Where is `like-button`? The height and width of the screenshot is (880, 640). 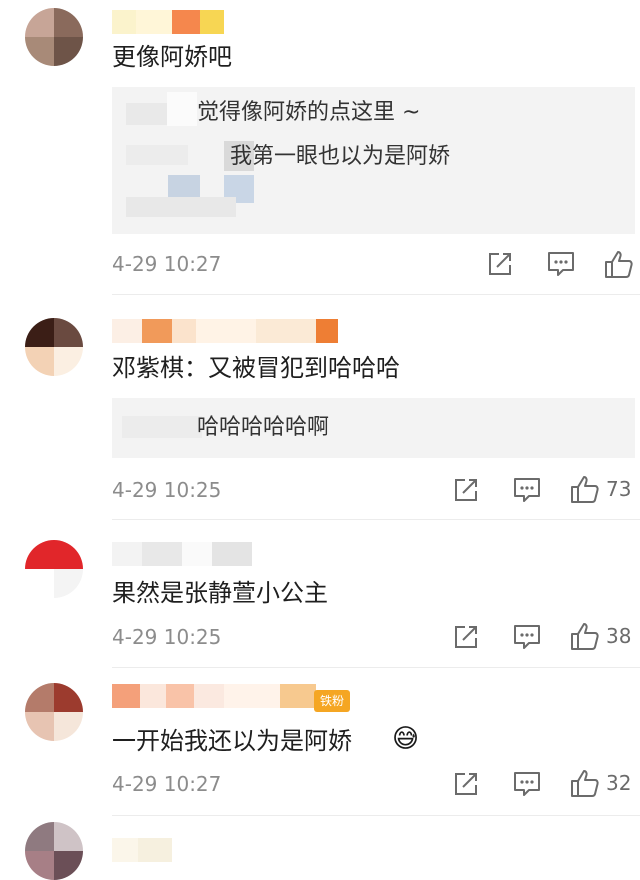
like-button is located at coordinates (622, 264).